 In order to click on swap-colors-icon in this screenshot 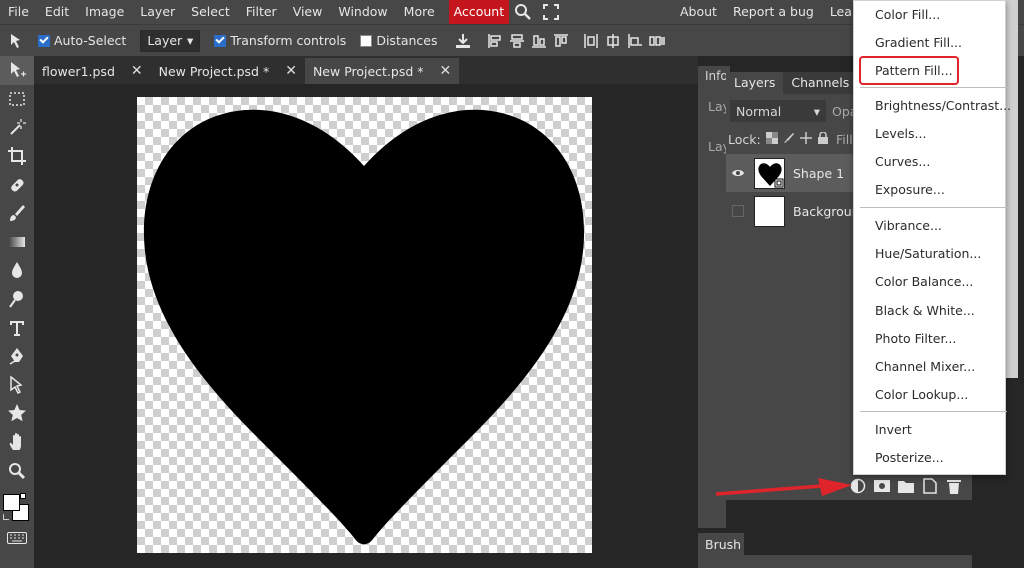, I will do `click(6, 517)`.